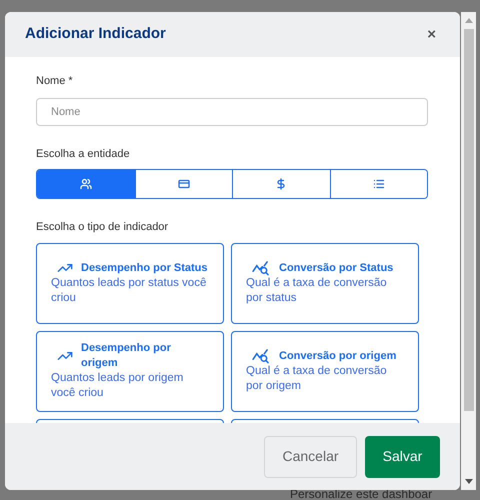 This screenshot has width=480, height=500. What do you see at coordinates (129, 291) in the screenshot?
I see `card-description: Quantos leads por status você criou` at bounding box center [129, 291].